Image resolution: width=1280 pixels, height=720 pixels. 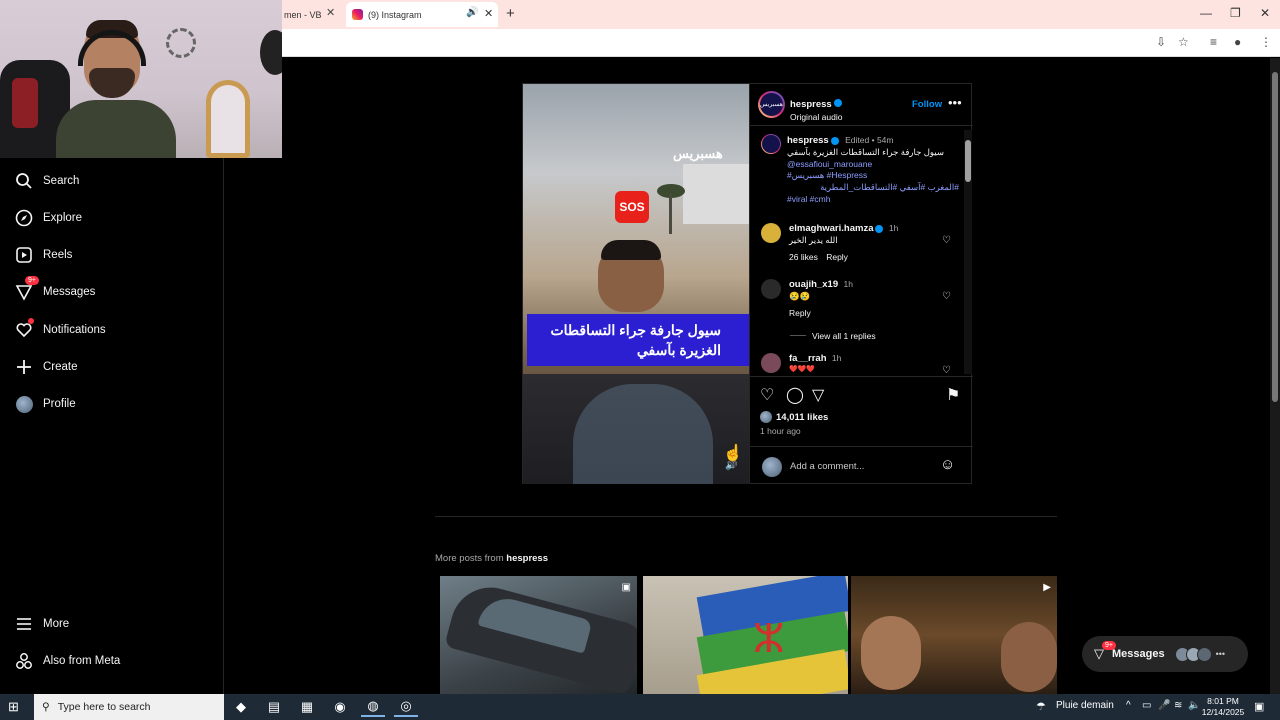 I want to click on comment-username: fa__rrah, so click(x=808, y=358).